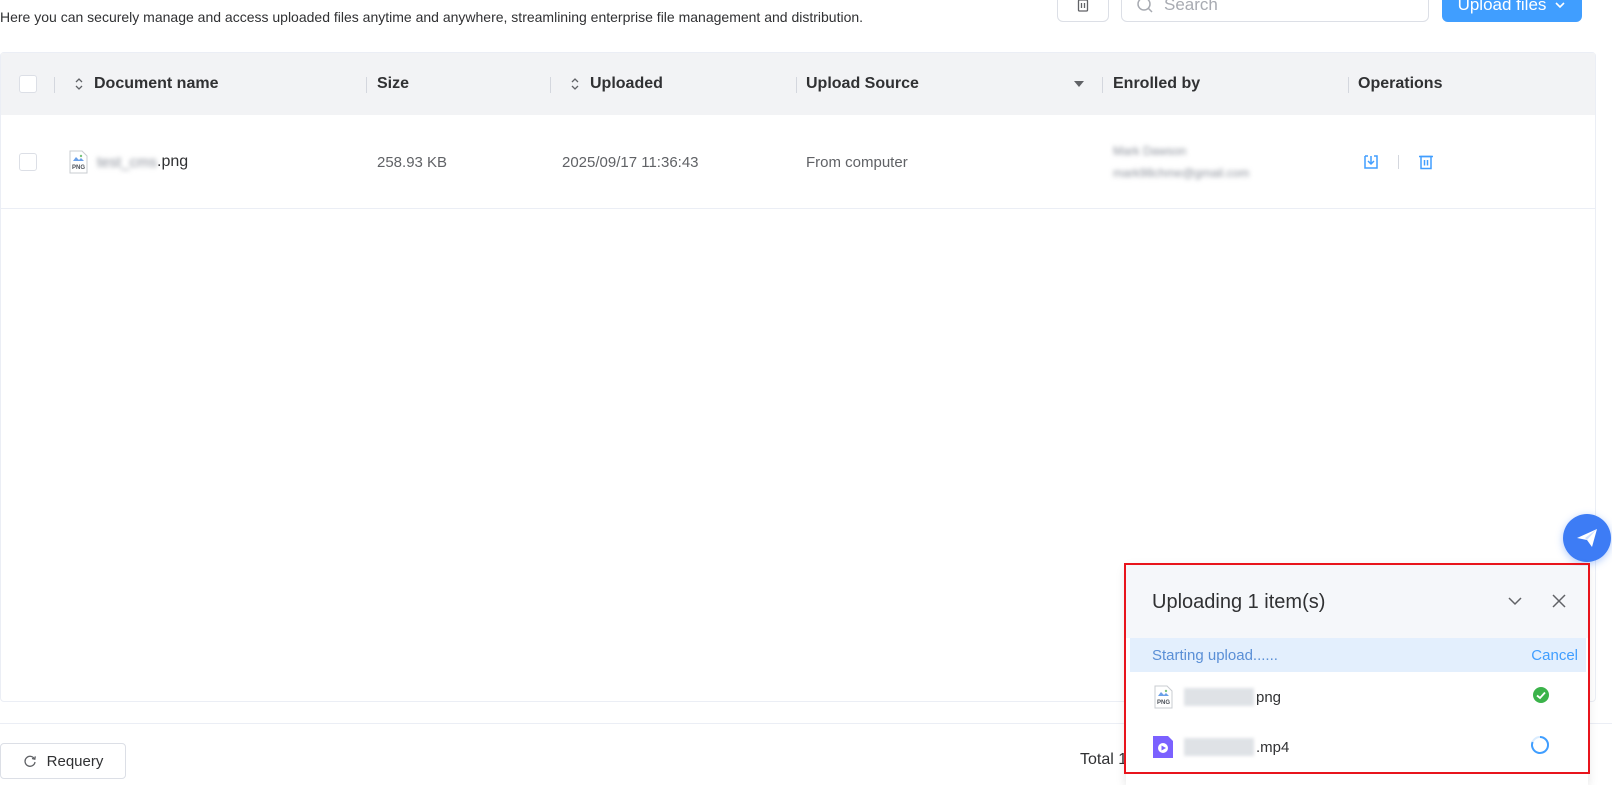  What do you see at coordinates (1083, 6) in the screenshot?
I see `trash-icon` at bounding box center [1083, 6].